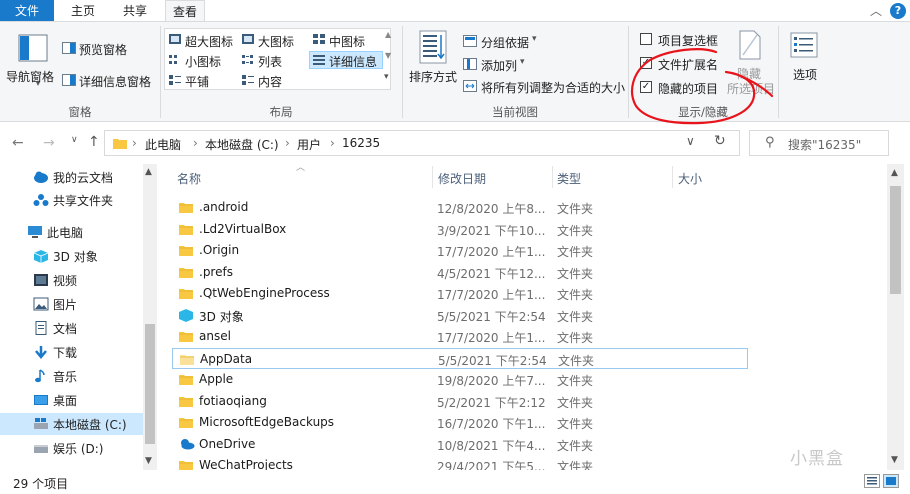 This screenshot has height=494, width=910. What do you see at coordinates (422, 143) in the screenshot?
I see `address-bar: › 此电脑 › 本地磁盘 (C:) › 用户 › 16235` at bounding box center [422, 143].